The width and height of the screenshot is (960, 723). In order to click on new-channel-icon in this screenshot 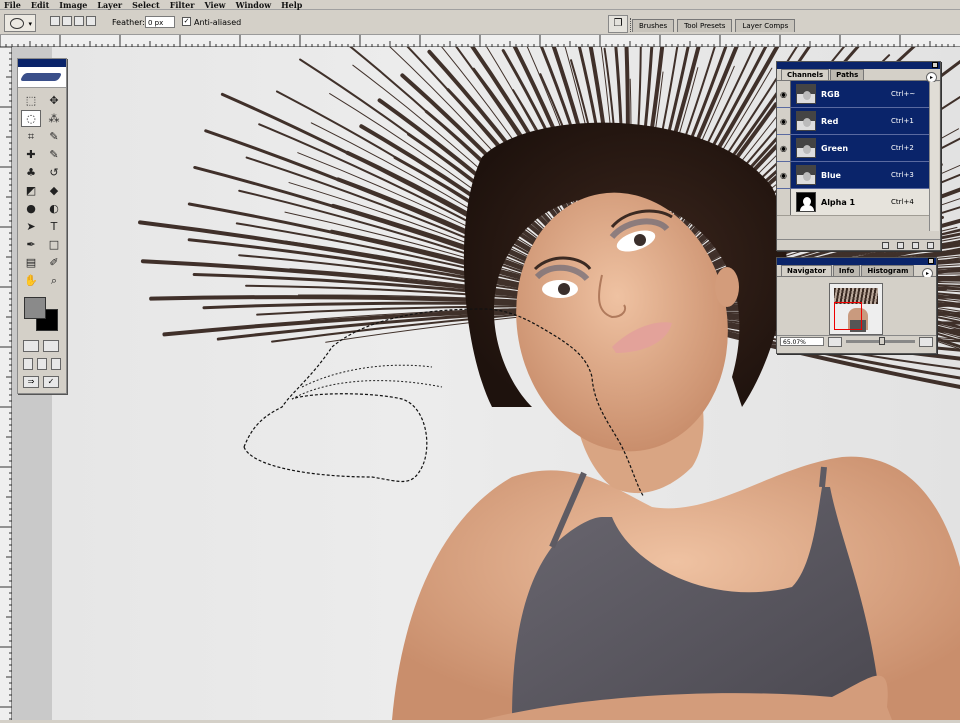, I will do `click(915, 245)`.